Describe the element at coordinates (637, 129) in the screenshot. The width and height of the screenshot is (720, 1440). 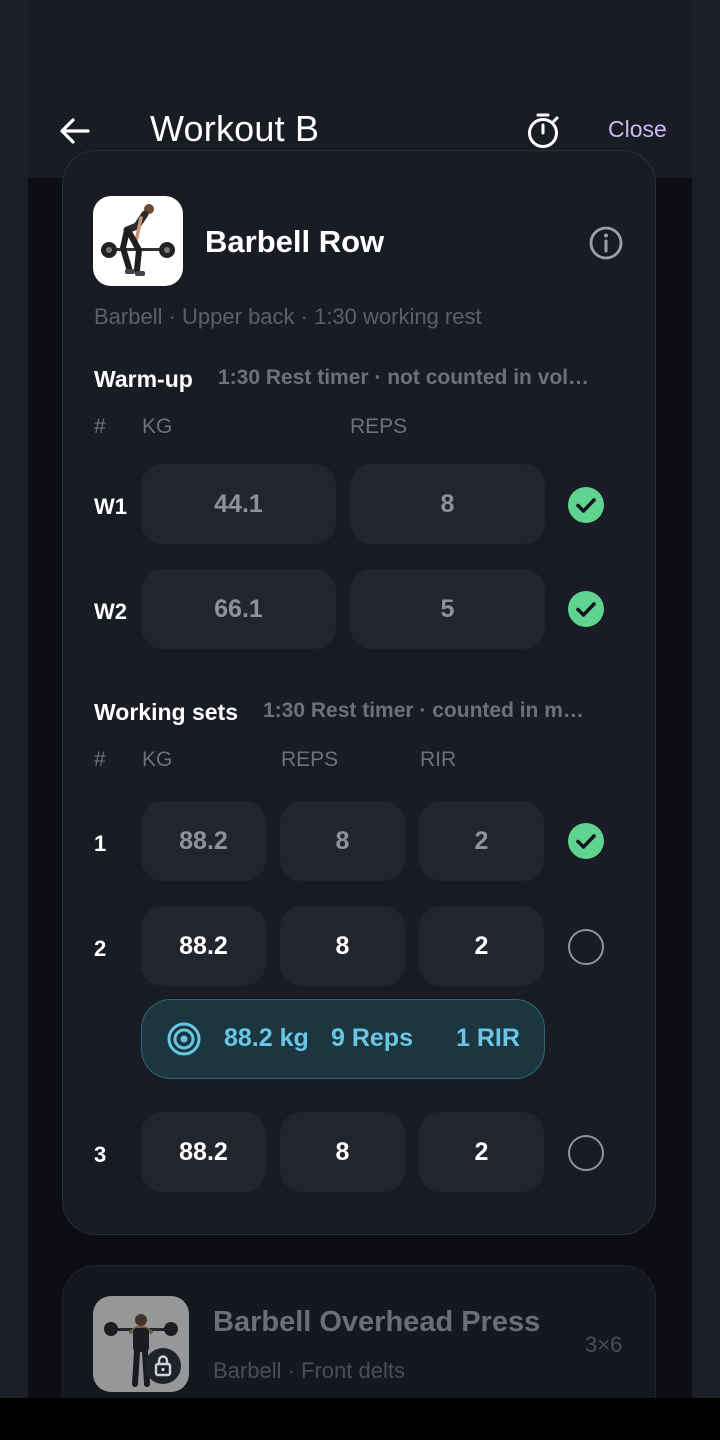
I see `close-button: Close` at that location.